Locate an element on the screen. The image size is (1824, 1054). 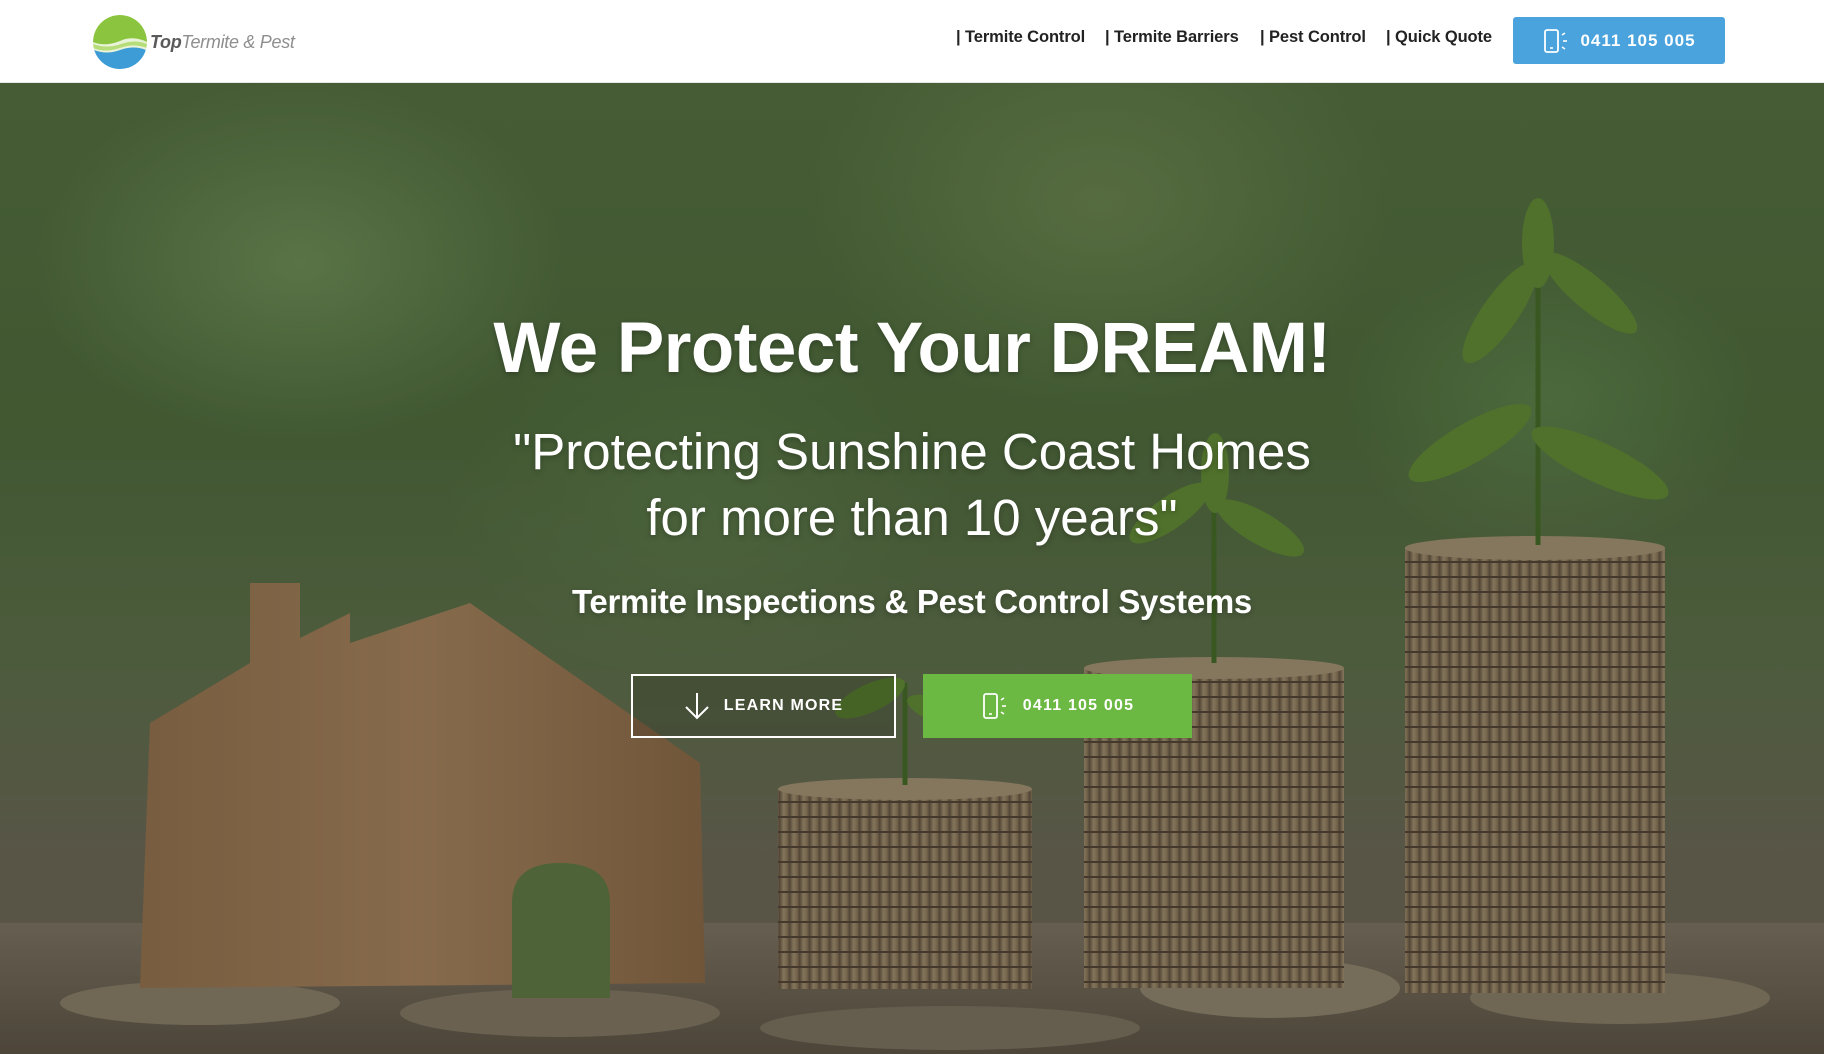
hero-subline-line-2: for more than 10 years" is located at coordinates (912, 517).